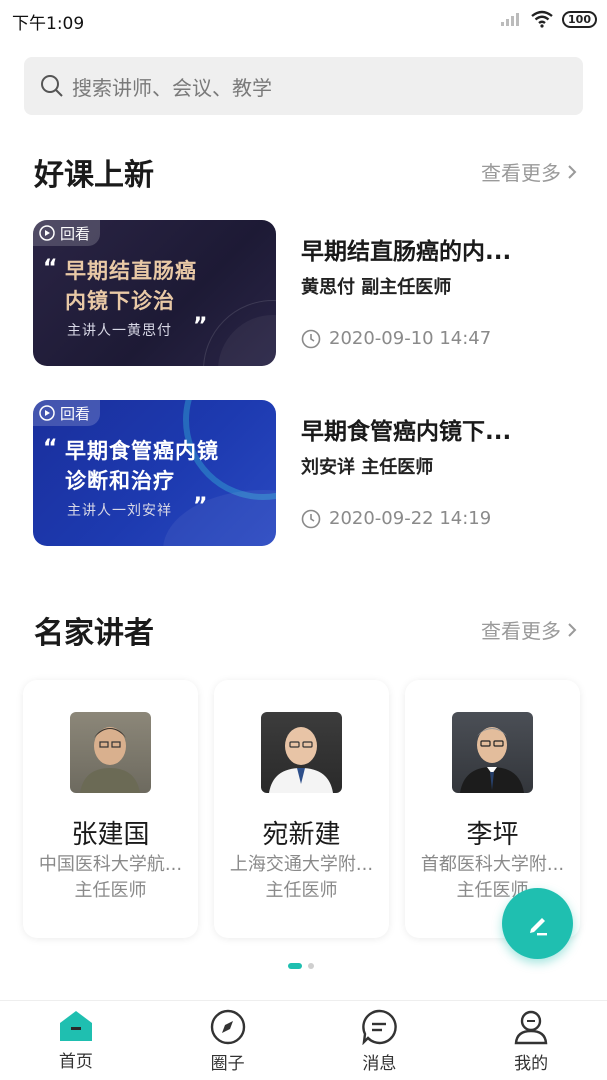 This screenshot has width=607, height=1080. I want to click on carousel-dot-active, so click(295, 966).